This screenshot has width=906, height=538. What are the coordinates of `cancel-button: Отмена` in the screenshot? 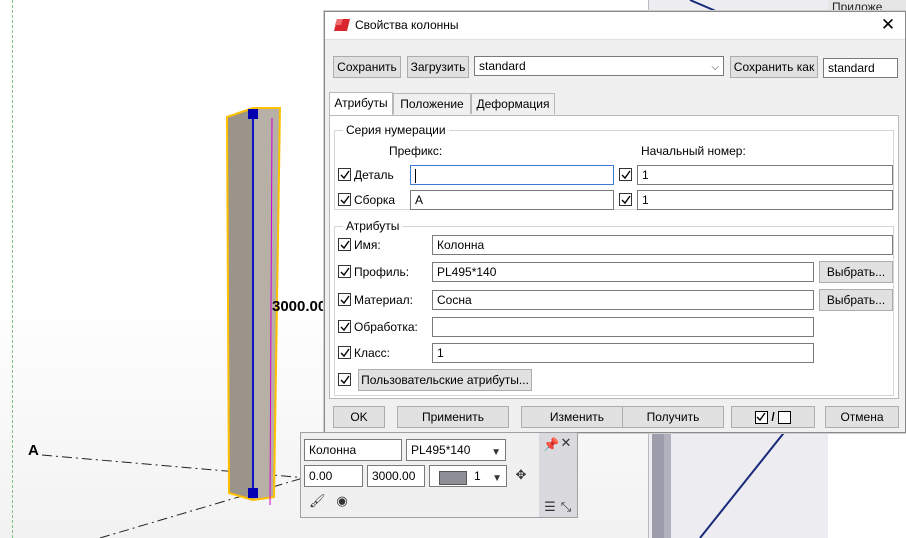 It's located at (862, 417).